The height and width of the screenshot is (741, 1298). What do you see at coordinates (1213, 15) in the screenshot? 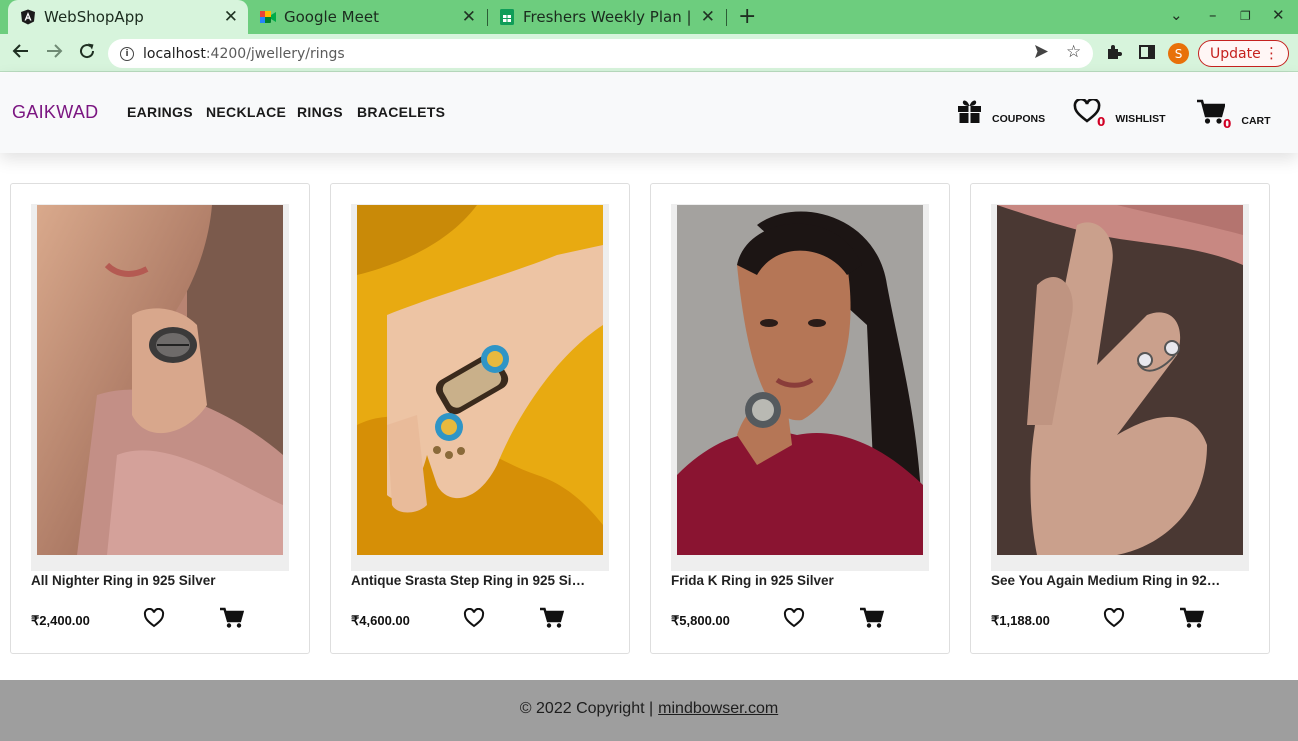
I see `minimize-icon: –` at bounding box center [1213, 15].